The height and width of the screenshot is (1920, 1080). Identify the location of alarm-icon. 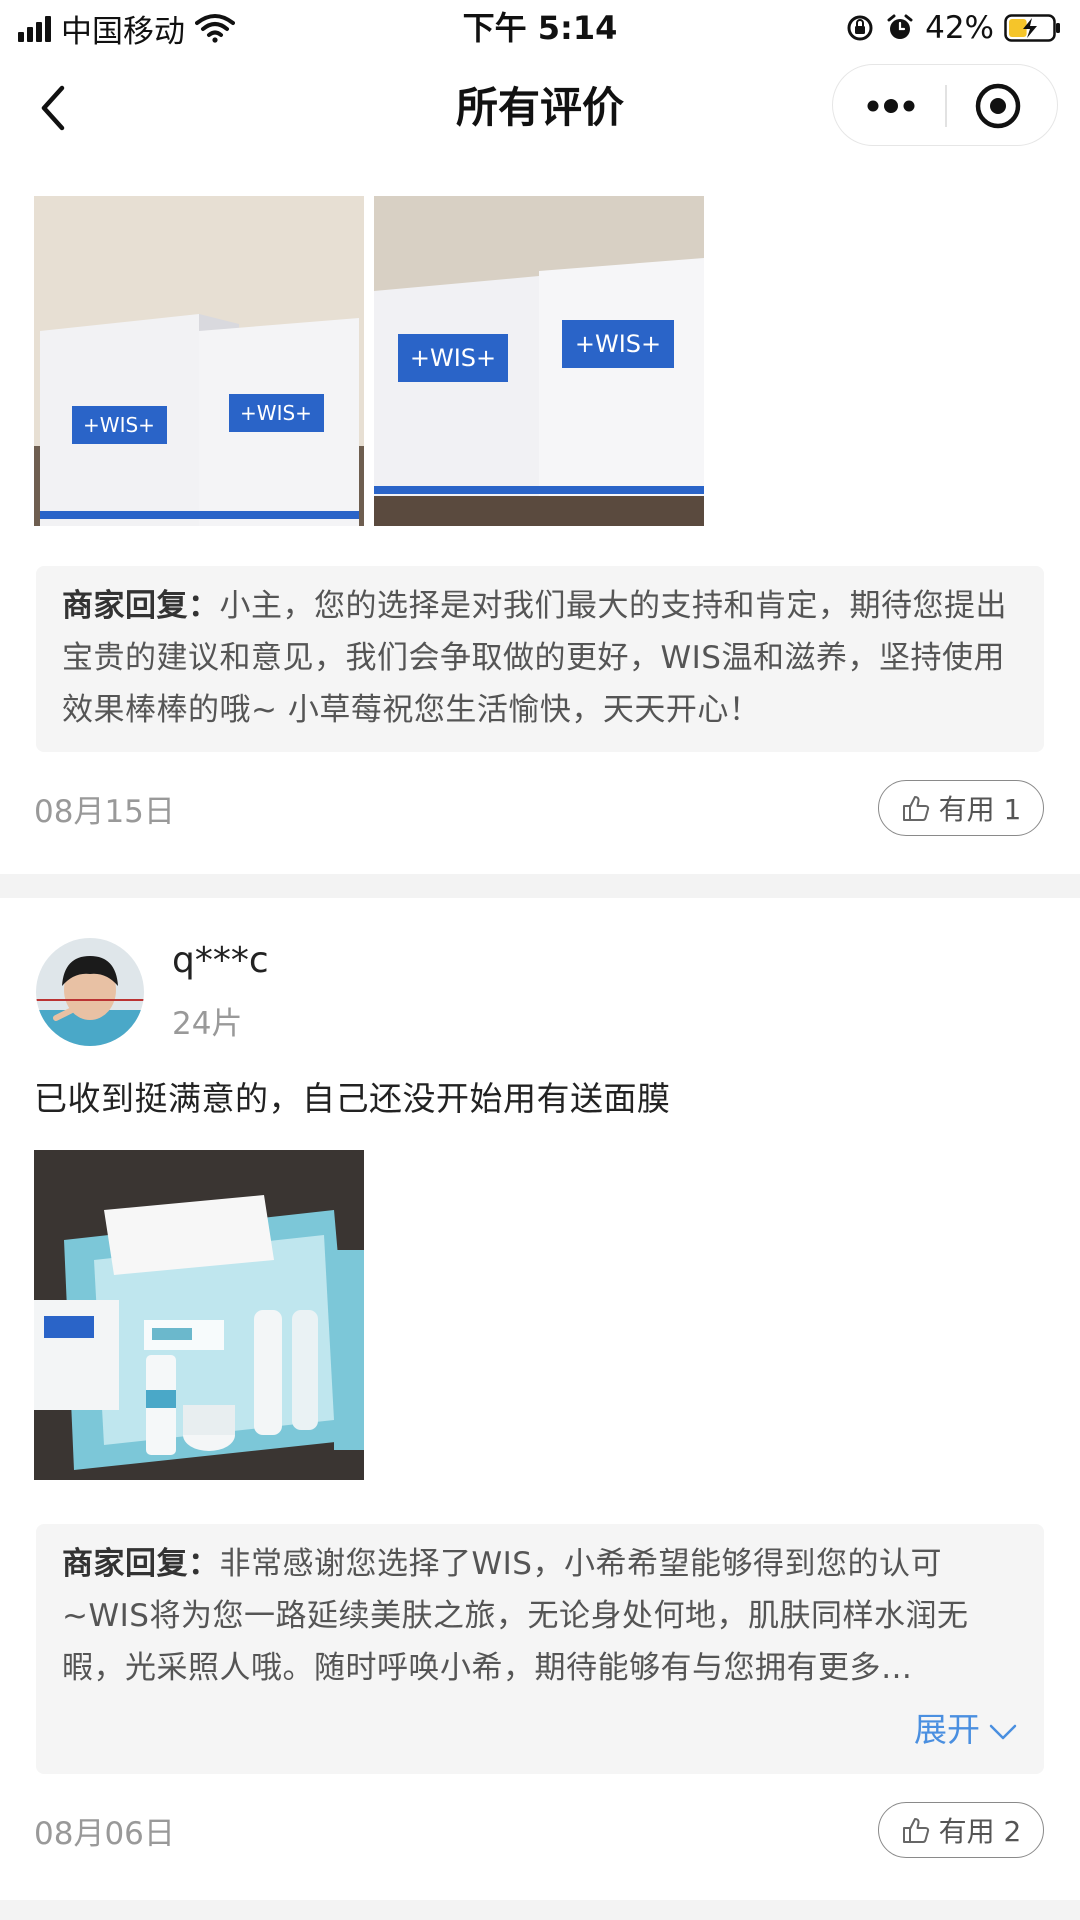
(900, 26).